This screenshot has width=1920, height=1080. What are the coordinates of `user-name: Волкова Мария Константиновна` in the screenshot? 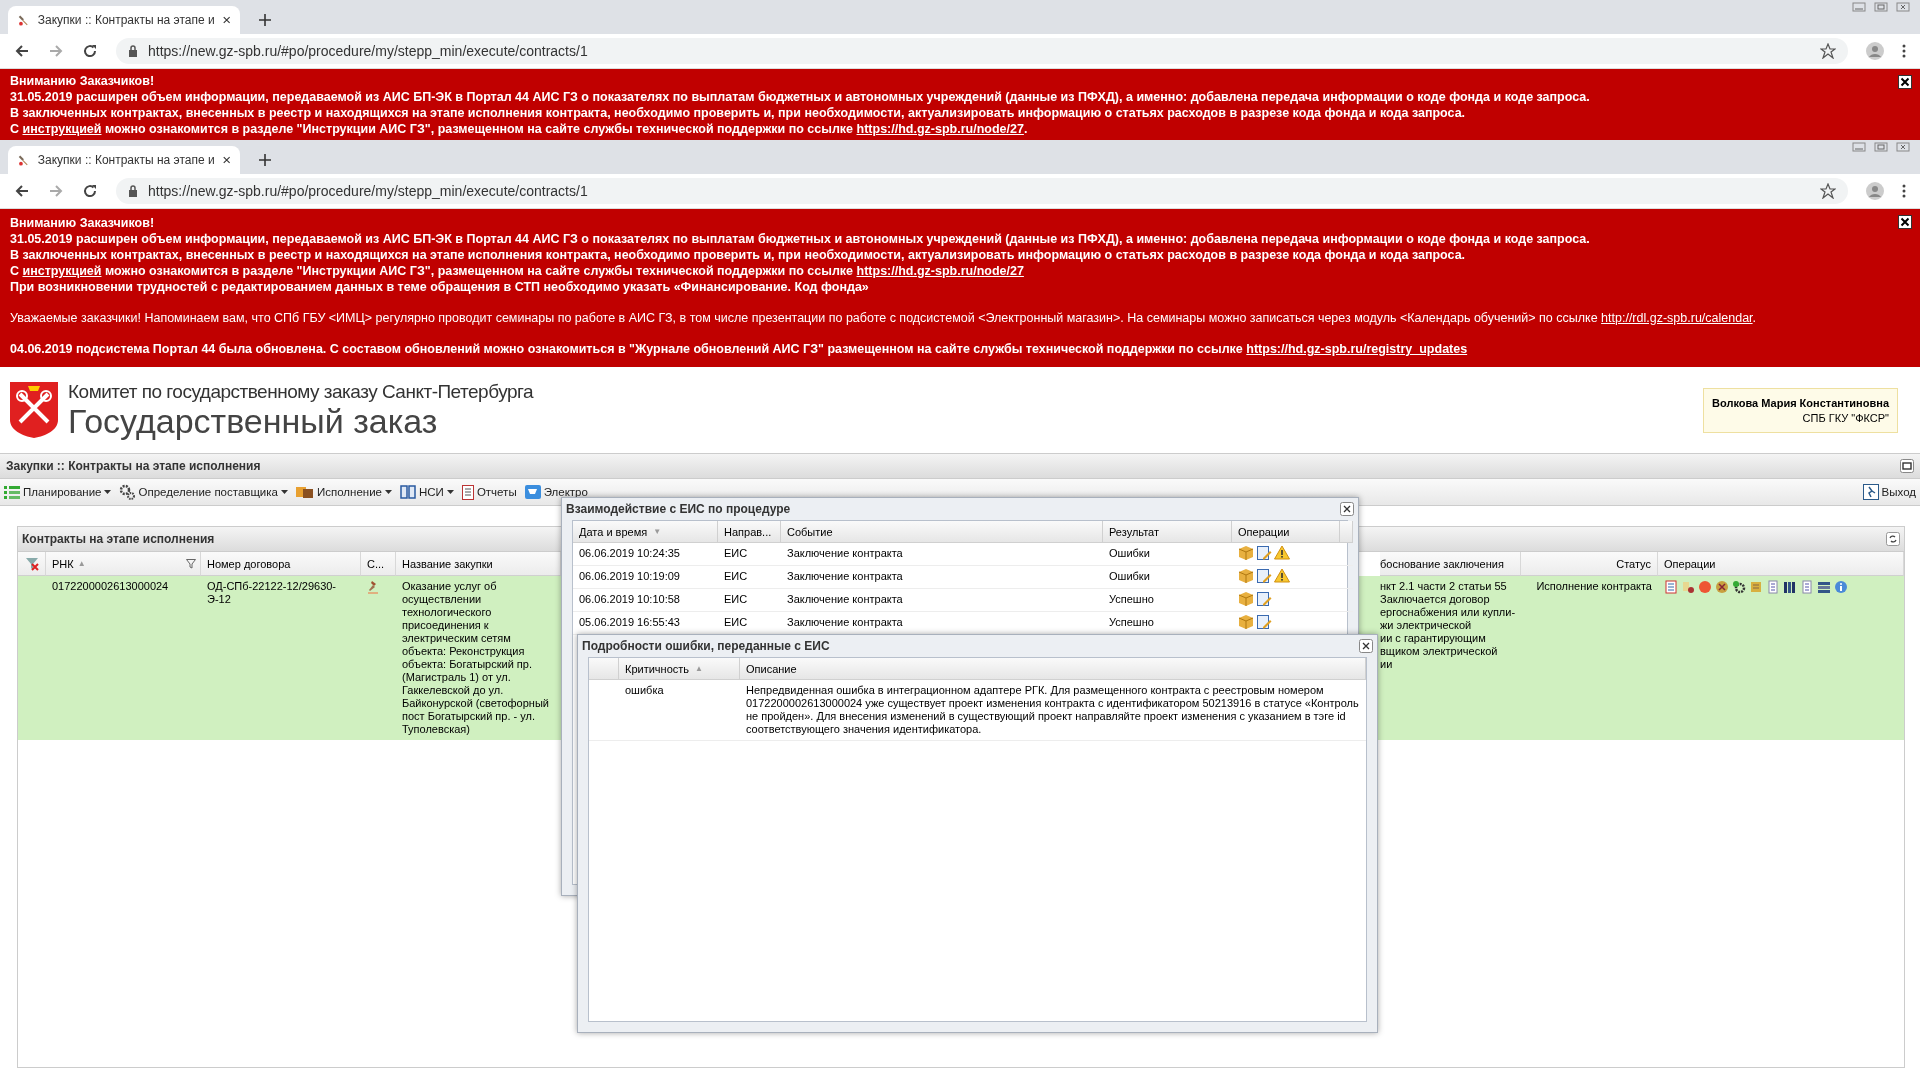 It's located at (1800, 402).